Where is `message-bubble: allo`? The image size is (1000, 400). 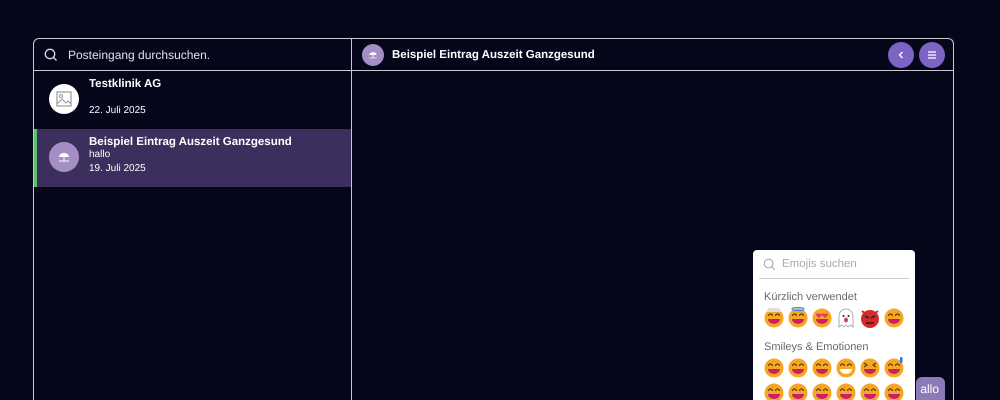 message-bubble: allo is located at coordinates (930, 388).